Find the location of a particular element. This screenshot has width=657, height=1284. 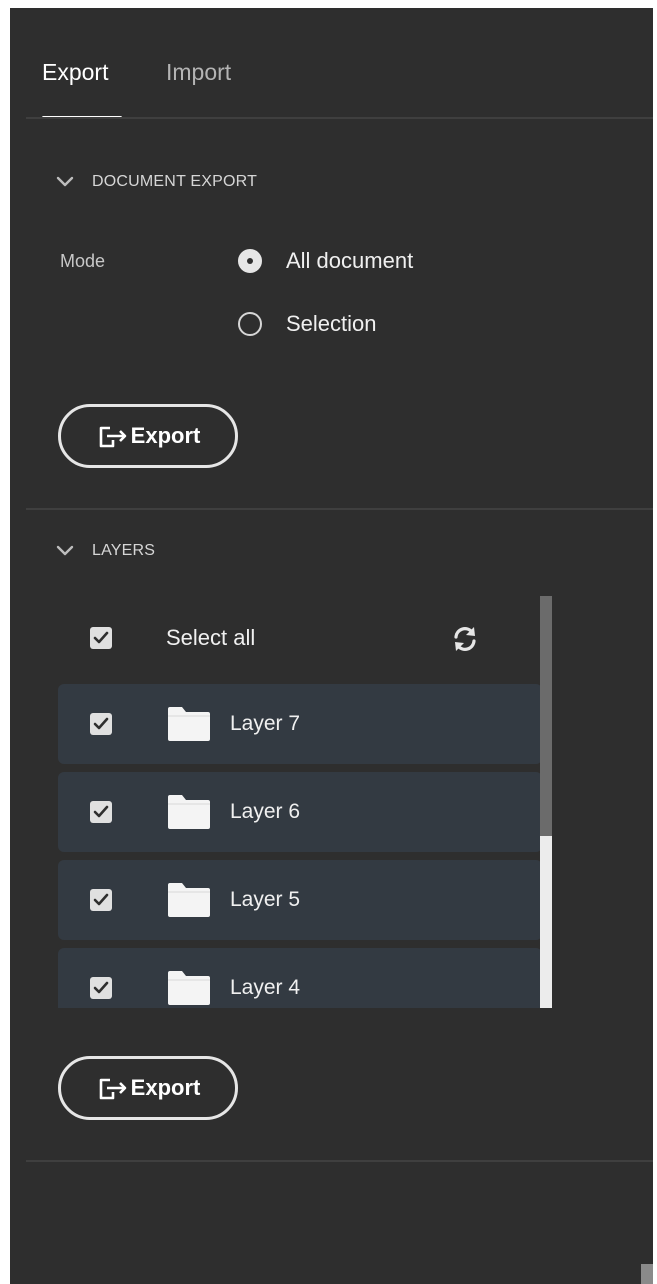

radio-all-document: All document is located at coordinates (325, 261).